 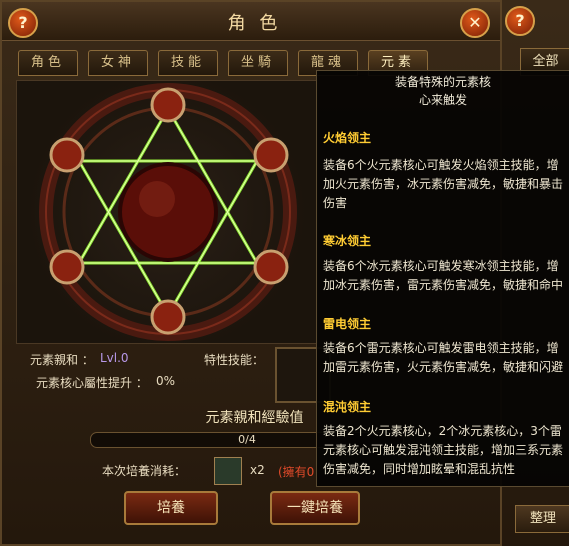 I want to click on tooltip-header: 装备特殊的元素核 心来触发, so click(x=443, y=91).